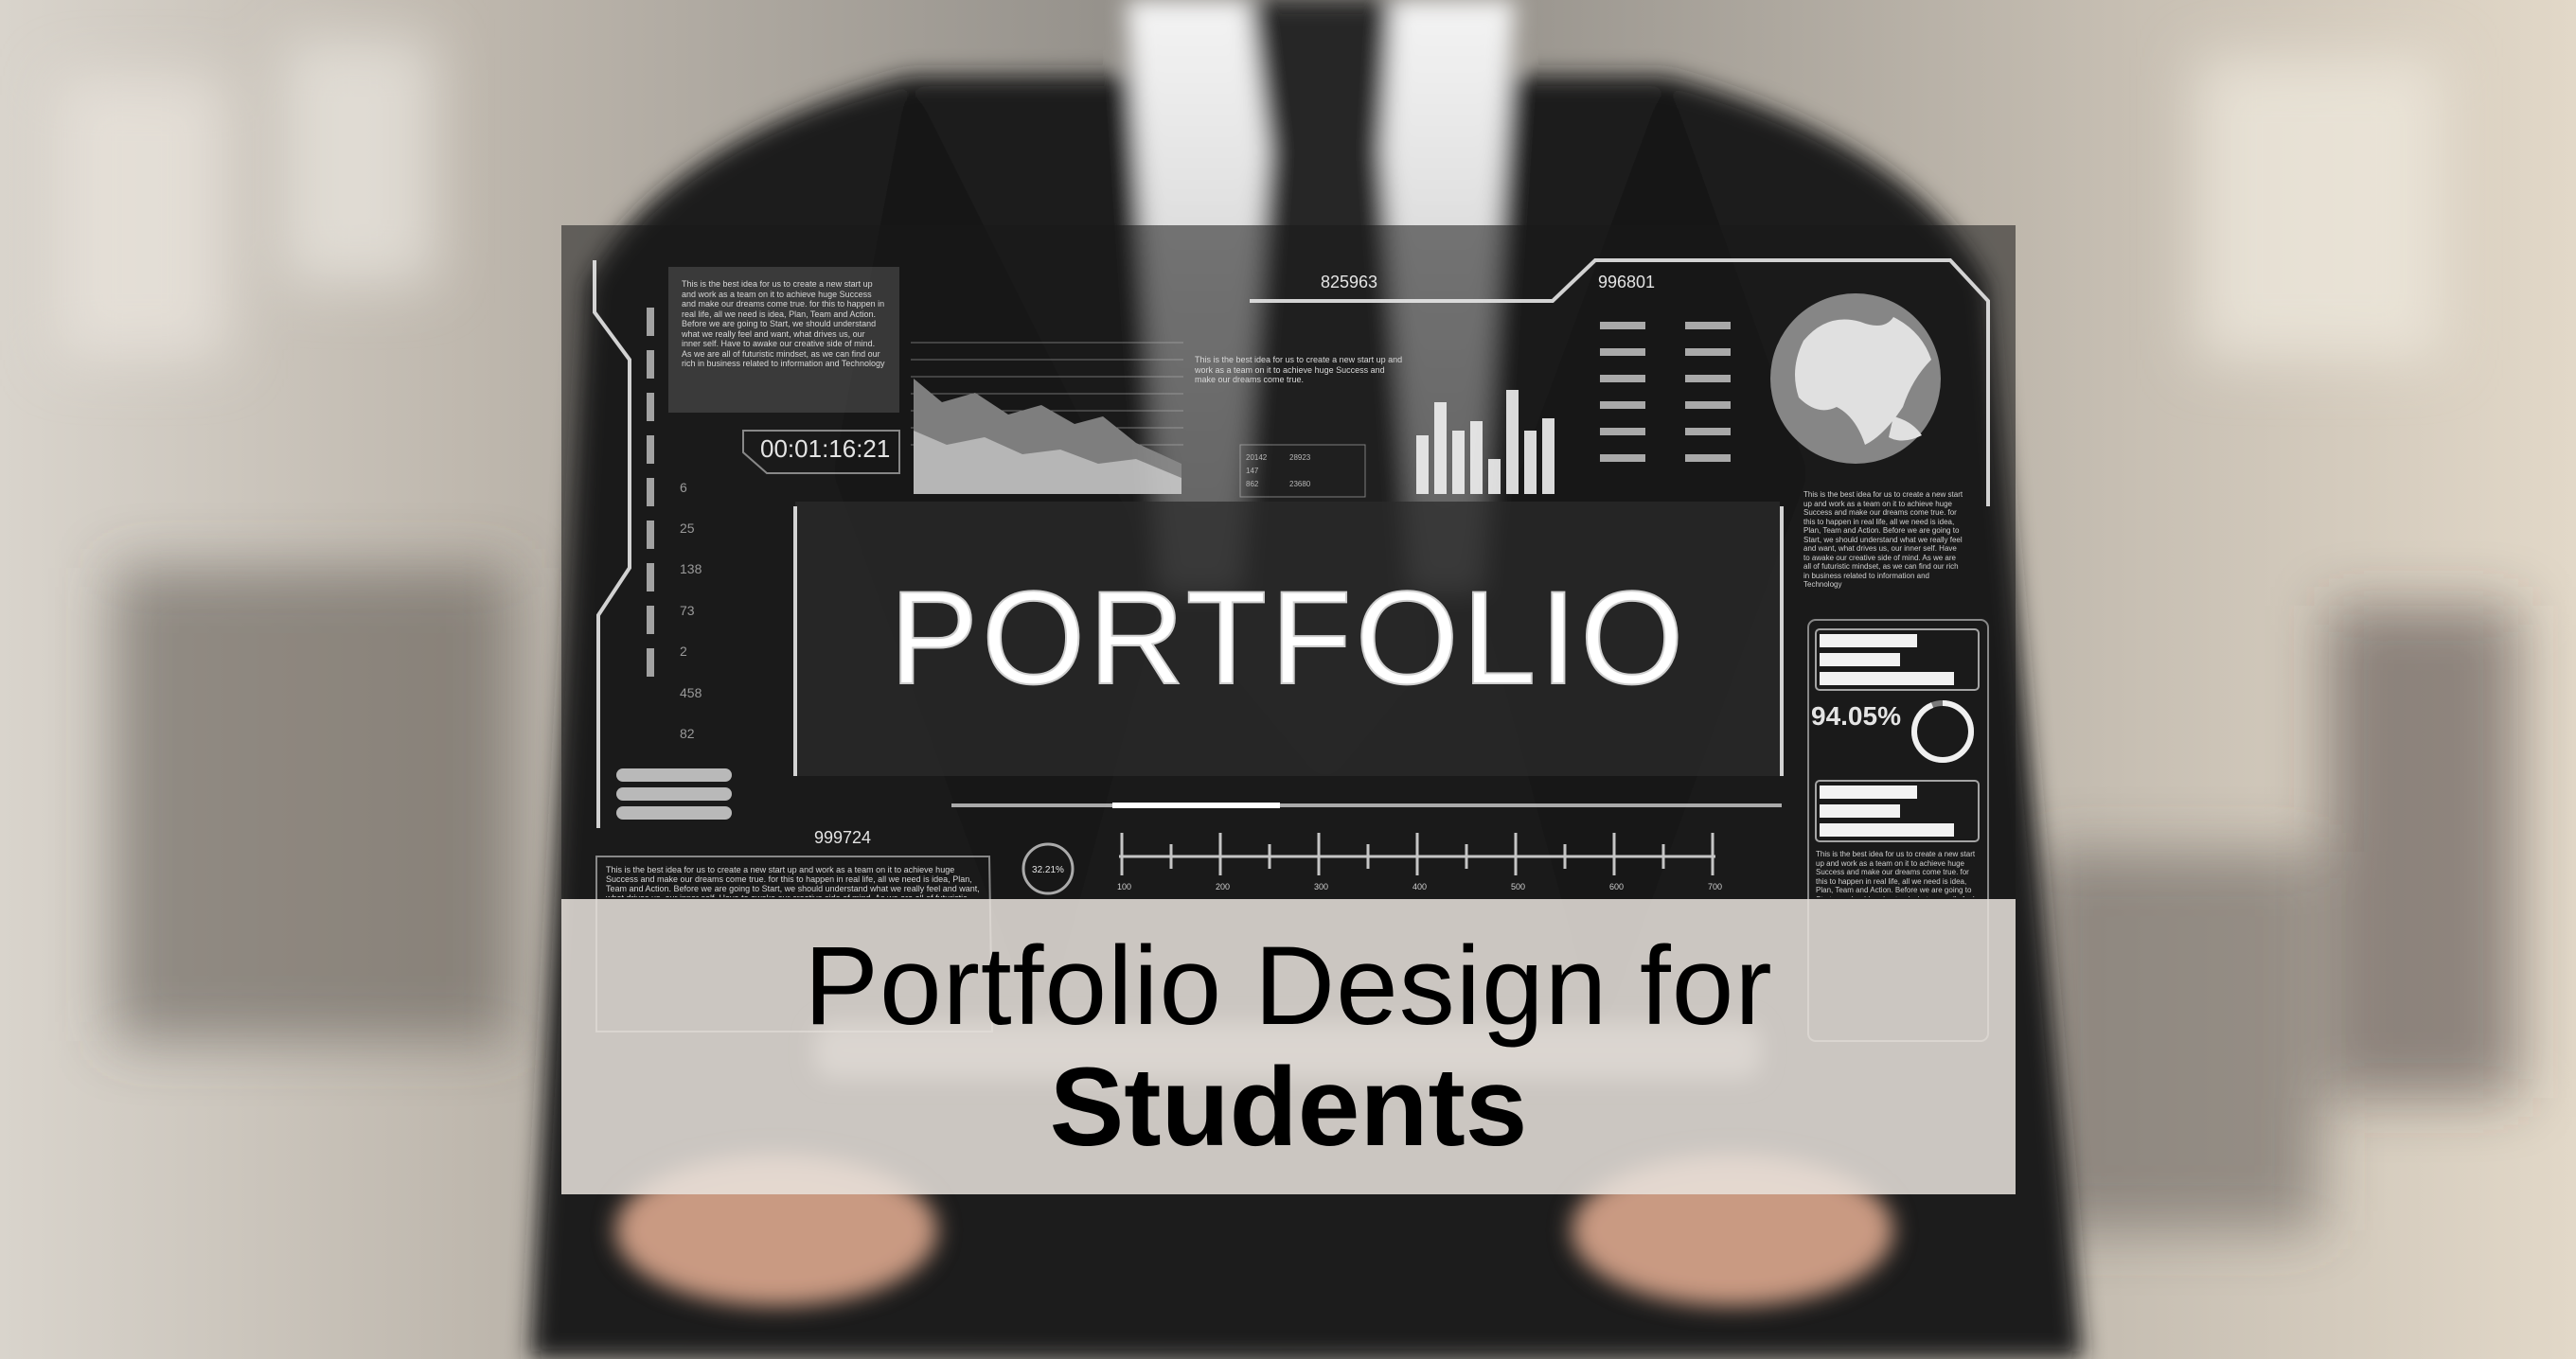 The image size is (2576, 1359). I want to click on left-level-bars, so click(650, 492).